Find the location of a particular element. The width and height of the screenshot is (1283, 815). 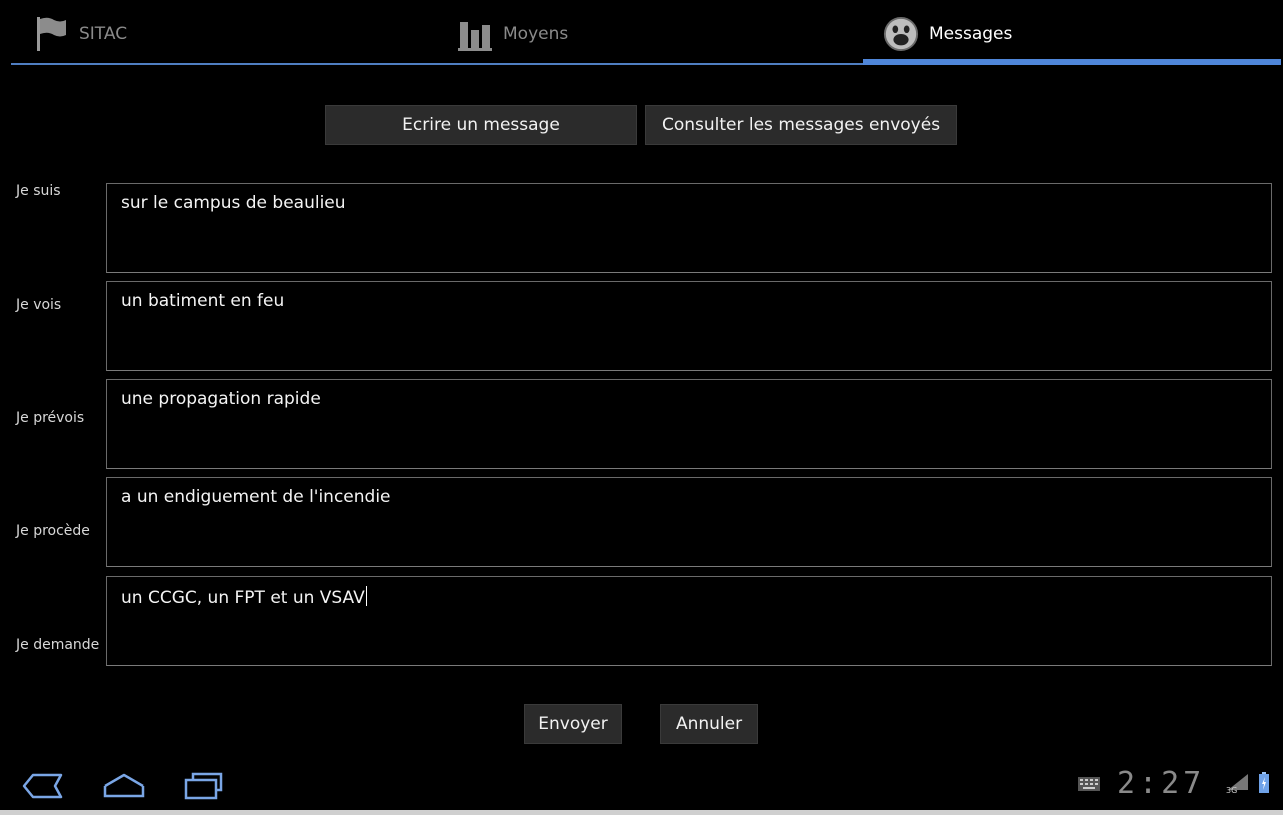

recent-apps-icon is located at coordinates (203, 786).